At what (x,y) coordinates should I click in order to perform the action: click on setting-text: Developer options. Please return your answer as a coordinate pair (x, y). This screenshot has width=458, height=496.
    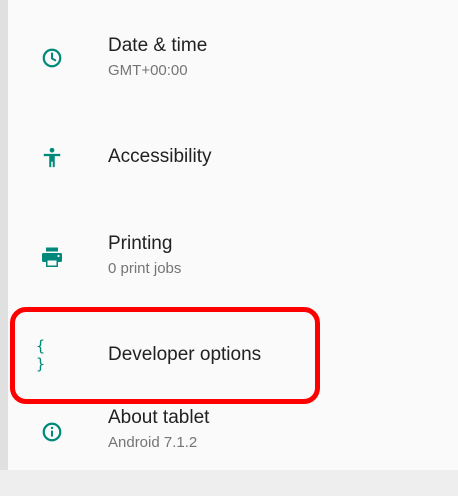
    Looking at the image, I should click on (184, 355).